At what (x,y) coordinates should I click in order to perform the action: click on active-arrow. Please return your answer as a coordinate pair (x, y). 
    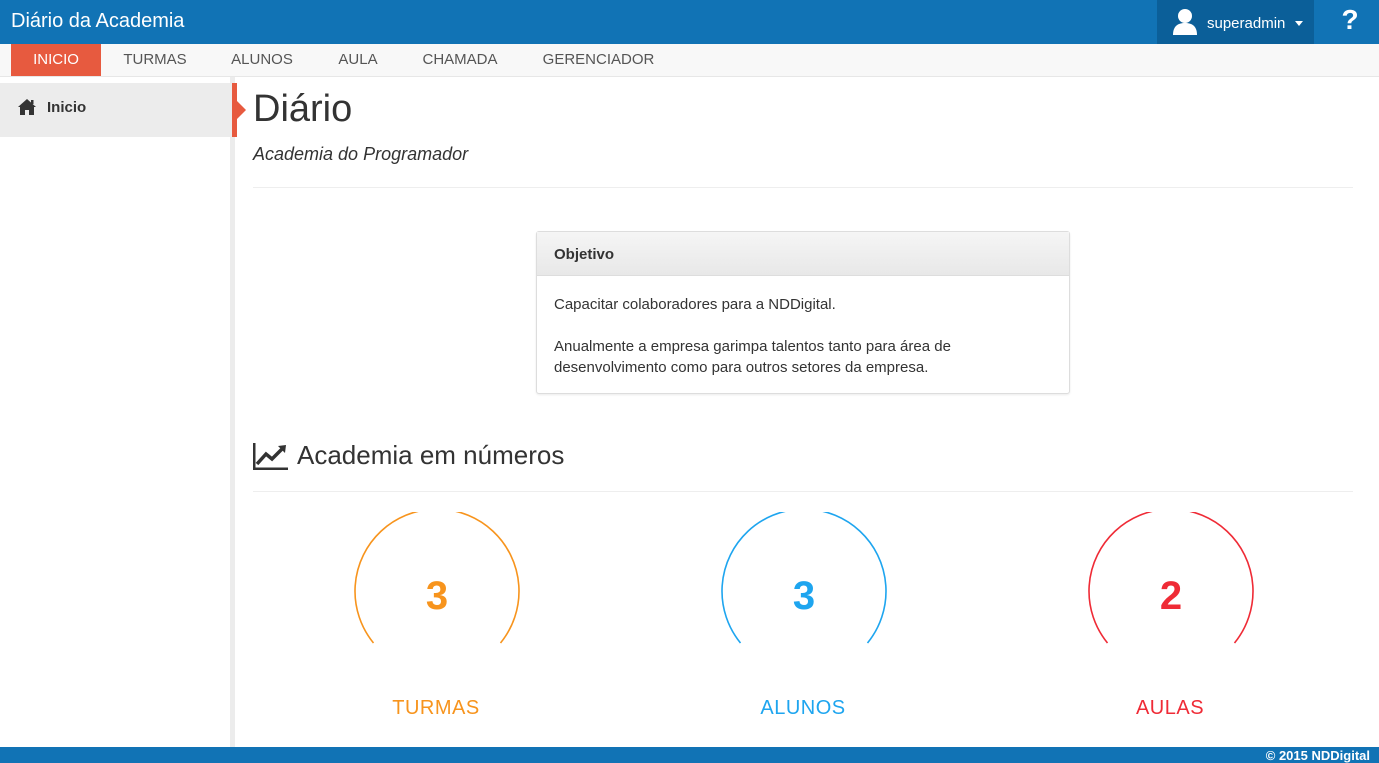
    Looking at the image, I should click on (241, 110).